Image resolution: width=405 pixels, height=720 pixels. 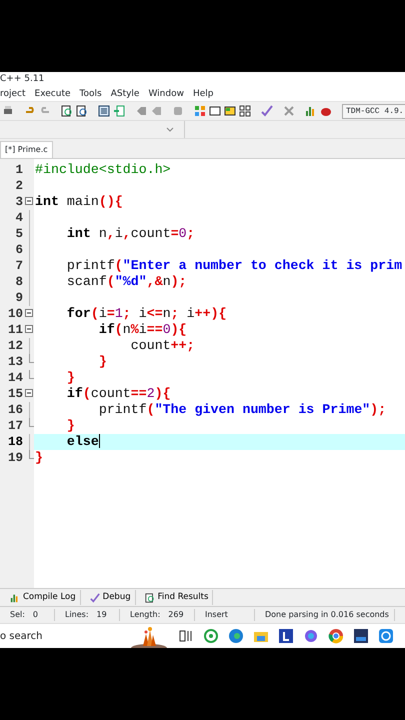 I want to click on line-number: 6, so click(x=19, y=250).